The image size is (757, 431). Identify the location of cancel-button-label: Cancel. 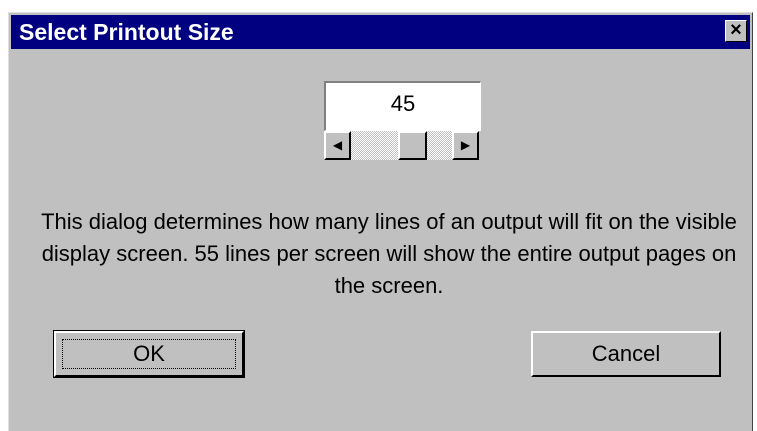
(626, 353).